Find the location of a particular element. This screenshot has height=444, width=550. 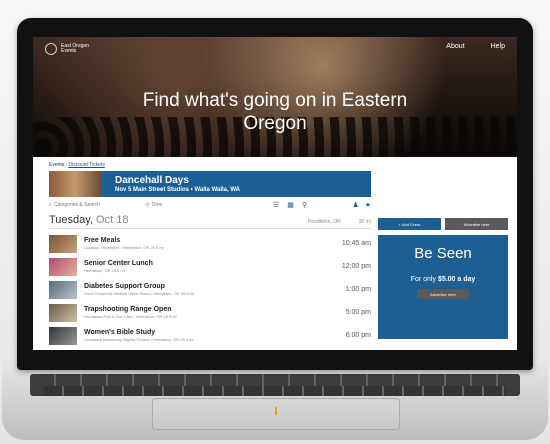

event-time: 6:00 pm is located at coordinates (358, 335).